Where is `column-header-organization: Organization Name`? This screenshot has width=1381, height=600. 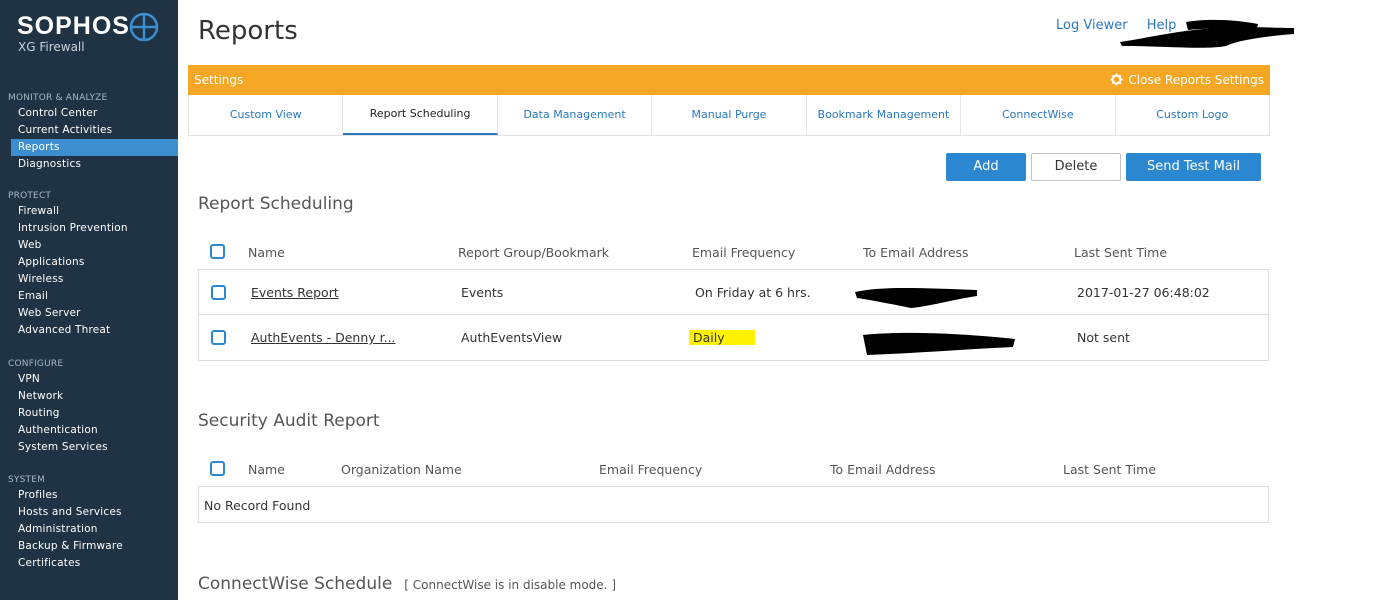
column-header-organization: Organization Name is located at coordinates (401, 469).